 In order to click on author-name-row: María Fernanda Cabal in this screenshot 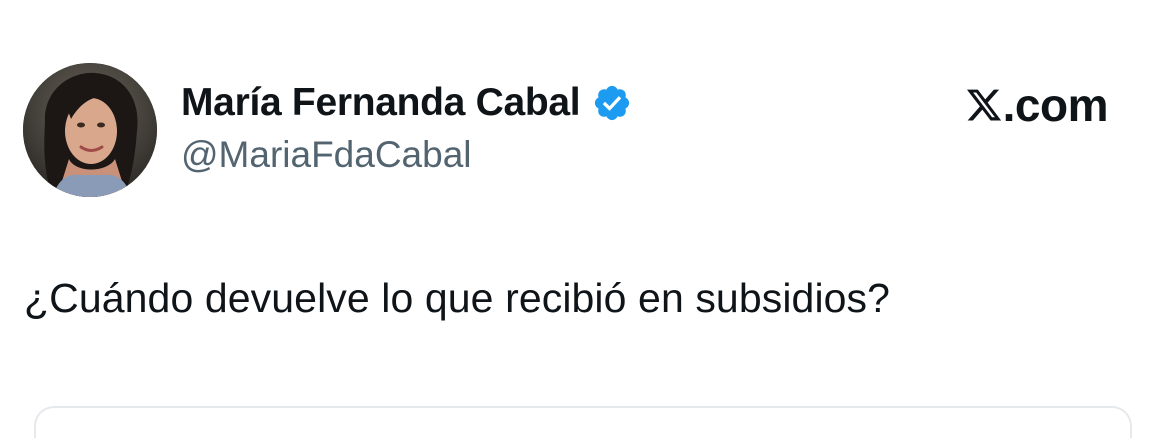, I will do `click(406, 103)`.